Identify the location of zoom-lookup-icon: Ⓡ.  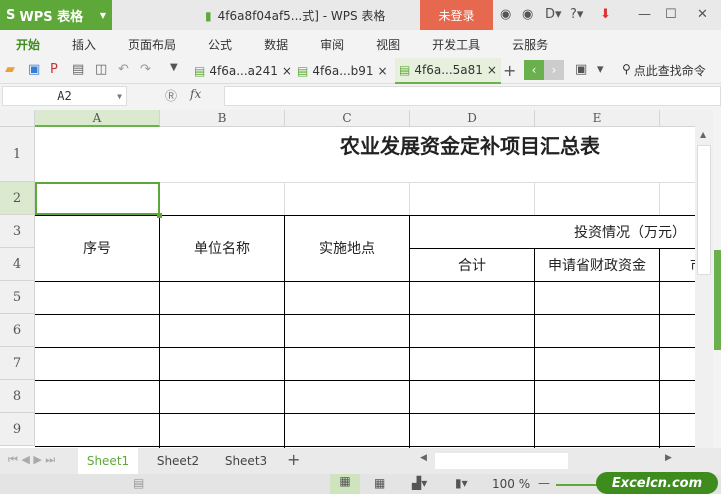
(171, 95).